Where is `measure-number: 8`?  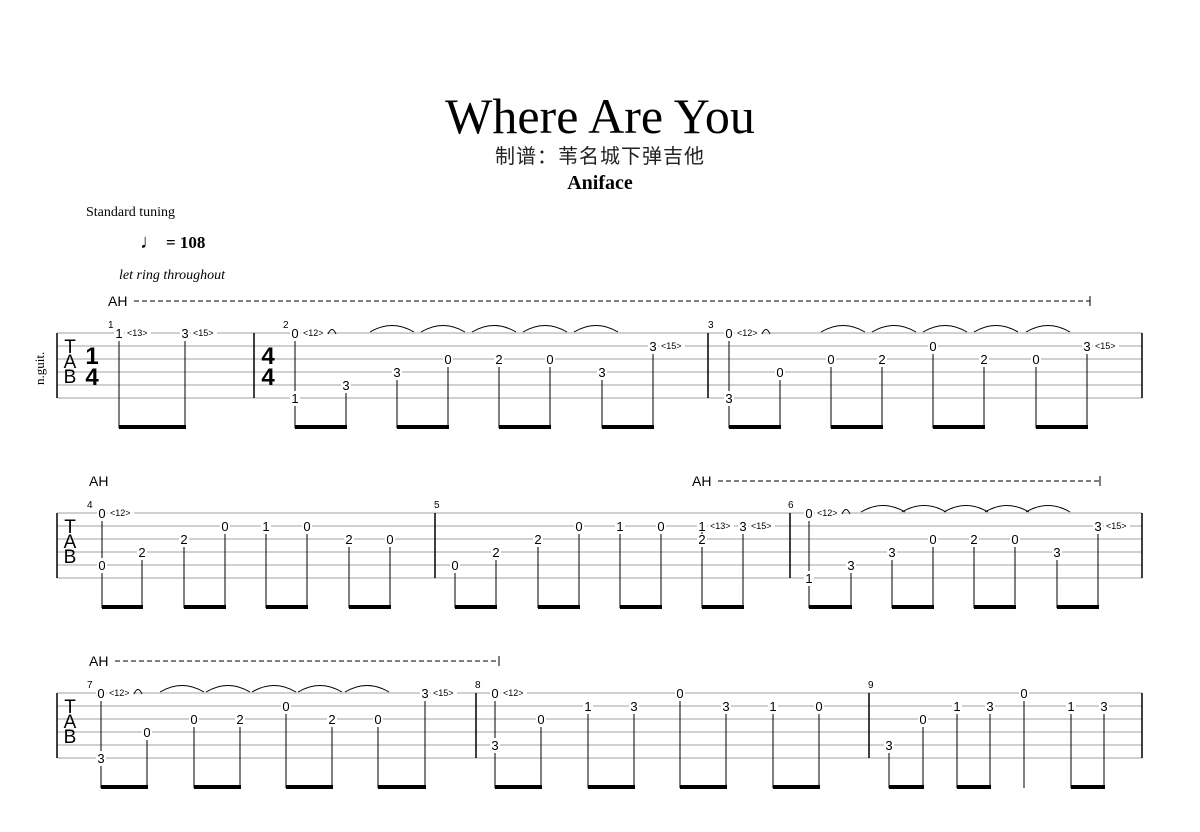
measure-number: 8 is located at coordinates (478, 685).